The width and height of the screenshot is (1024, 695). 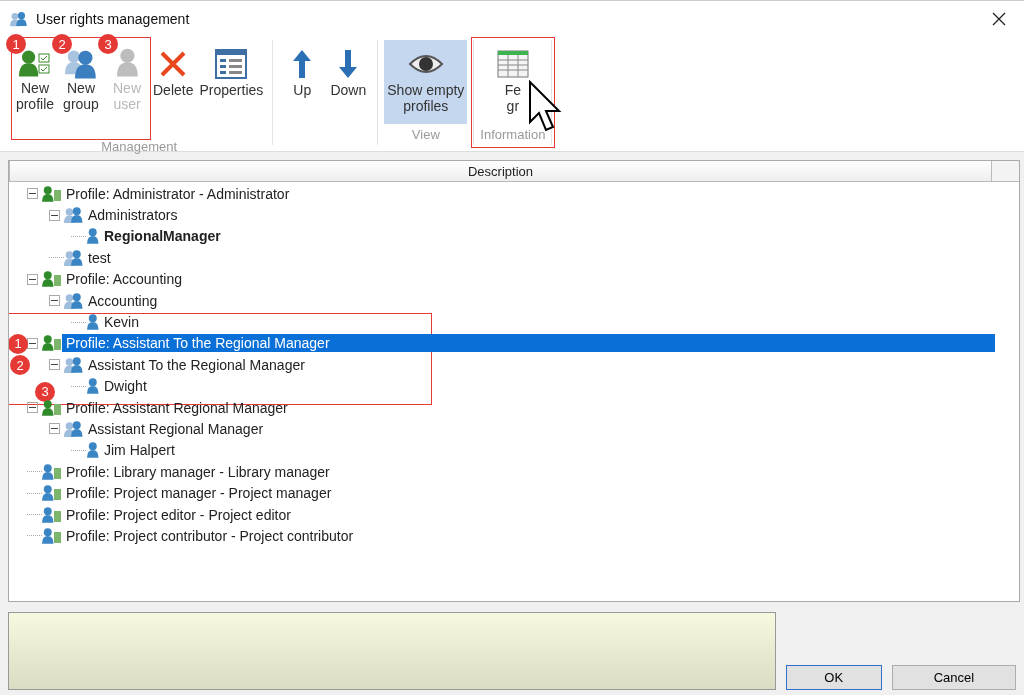 What do you see at coordinates (123, 300) in the screenshot?
I see `tree-item: Accounting` at bounding box center [123, 300].